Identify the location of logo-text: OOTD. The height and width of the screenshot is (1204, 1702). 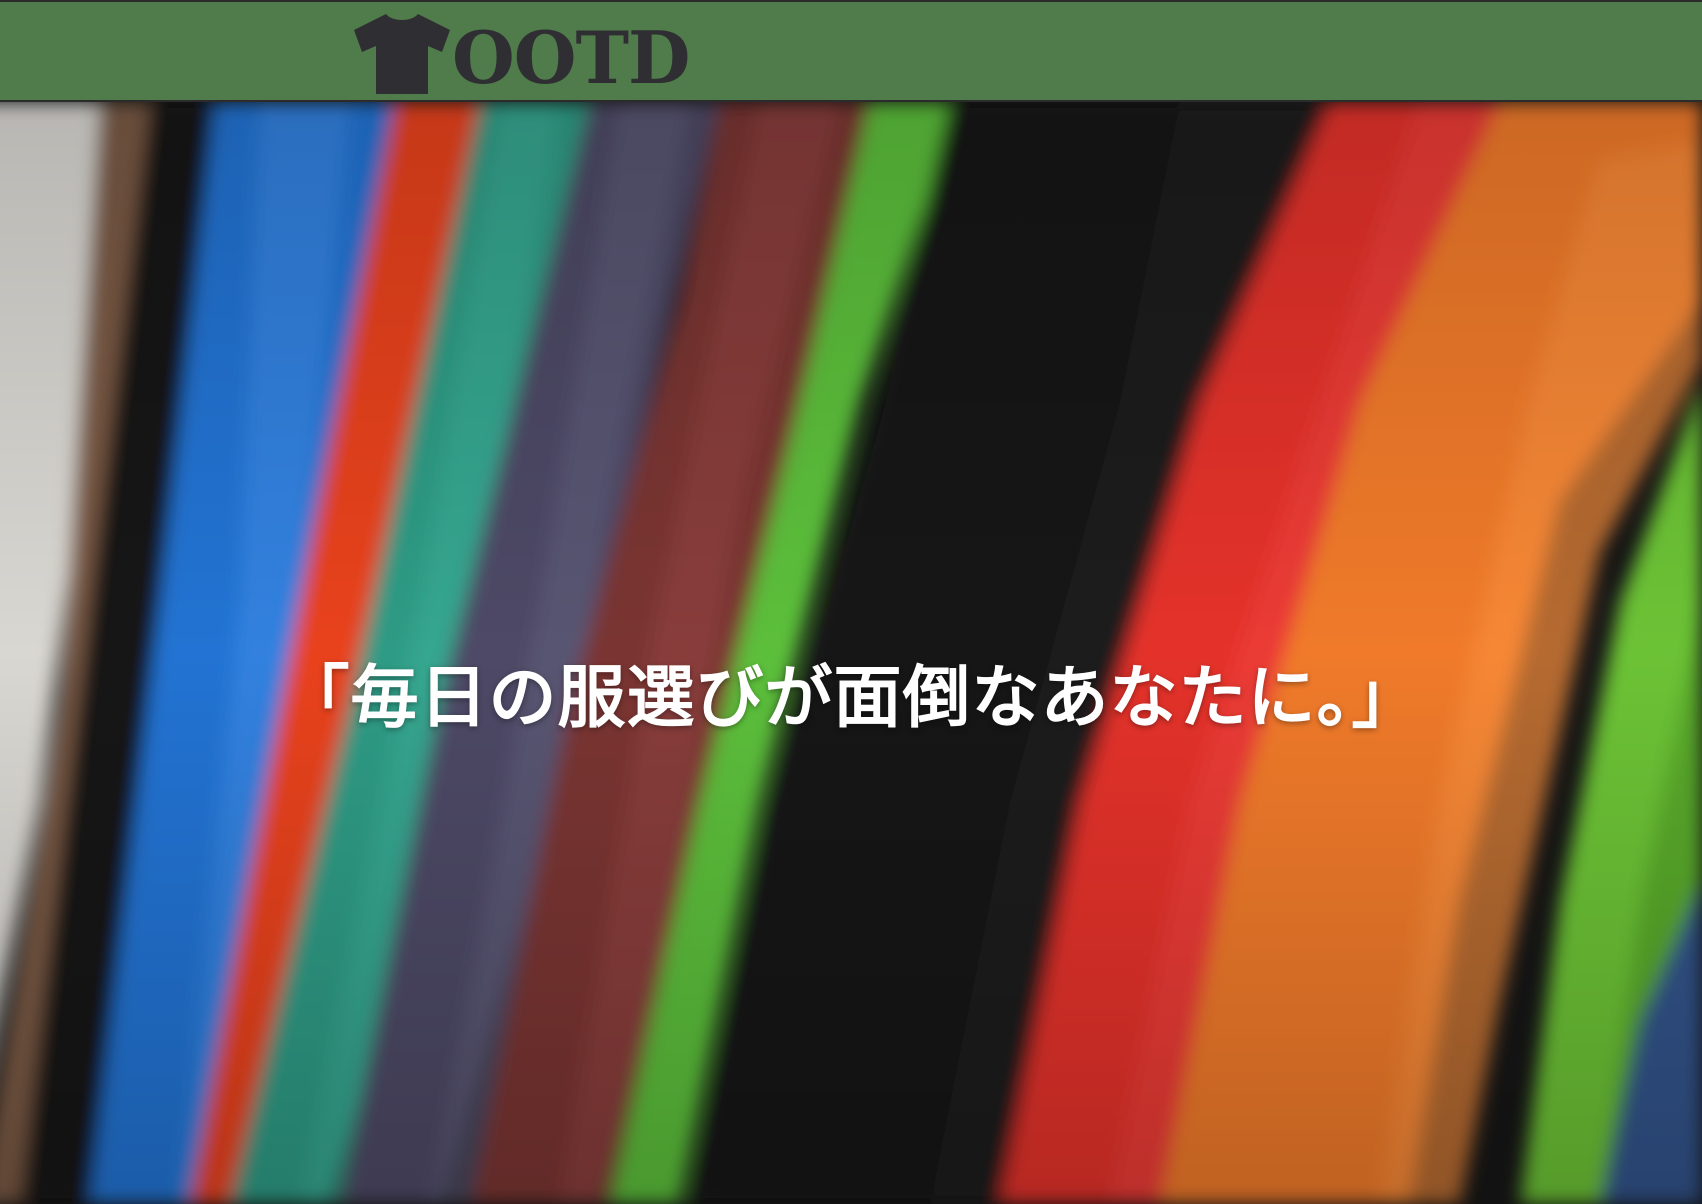
(571, 57).